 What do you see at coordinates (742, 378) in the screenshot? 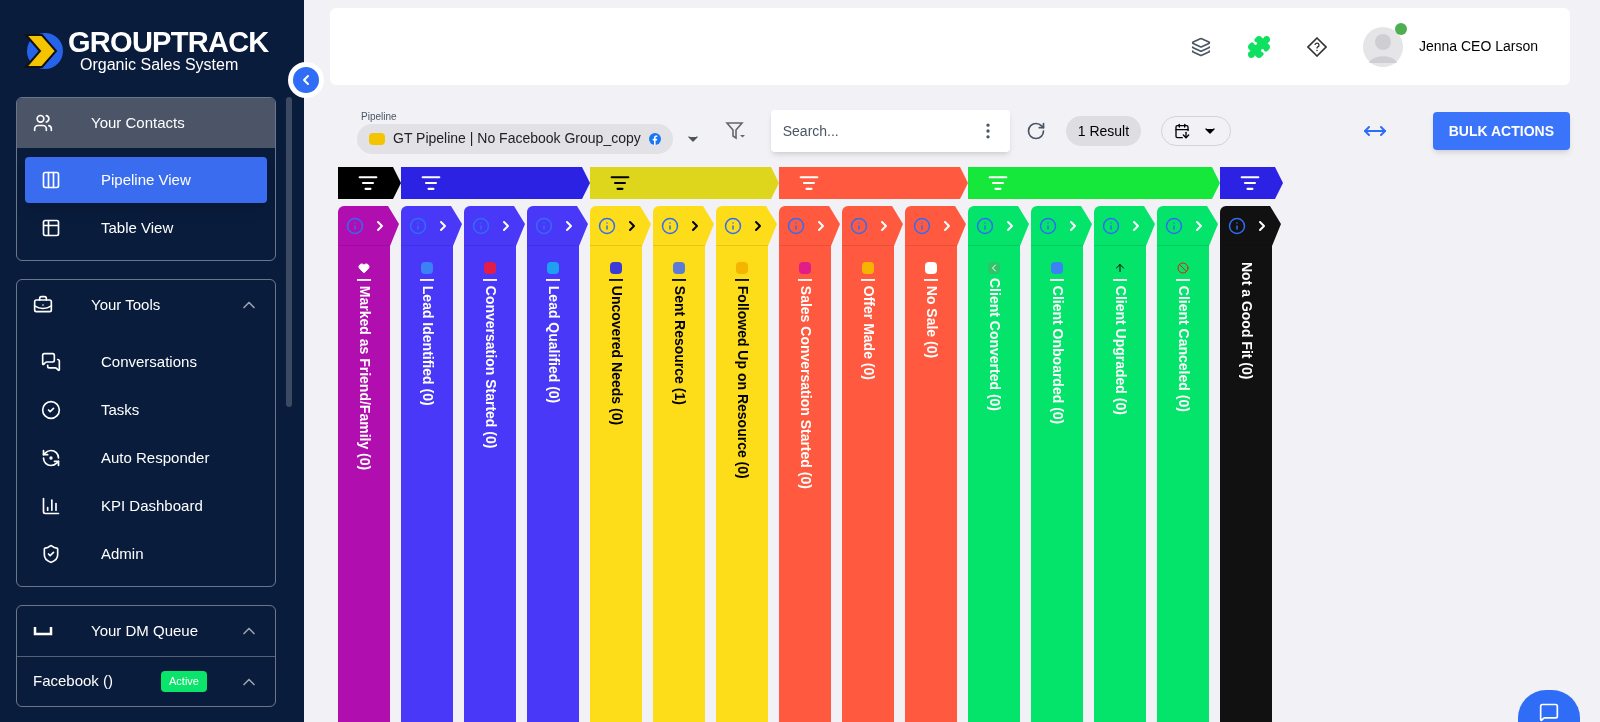
I see `stage-title: | Followed Up on Resource (0)` at bounding box center [742, 378].